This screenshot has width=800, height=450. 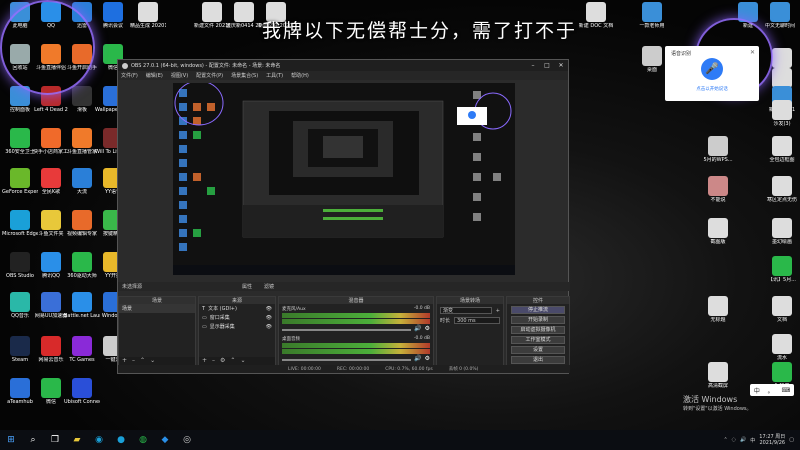 I want to click on start-virtual-camera-button: 启动虚拟摄像机, so click(x=538, y=330).